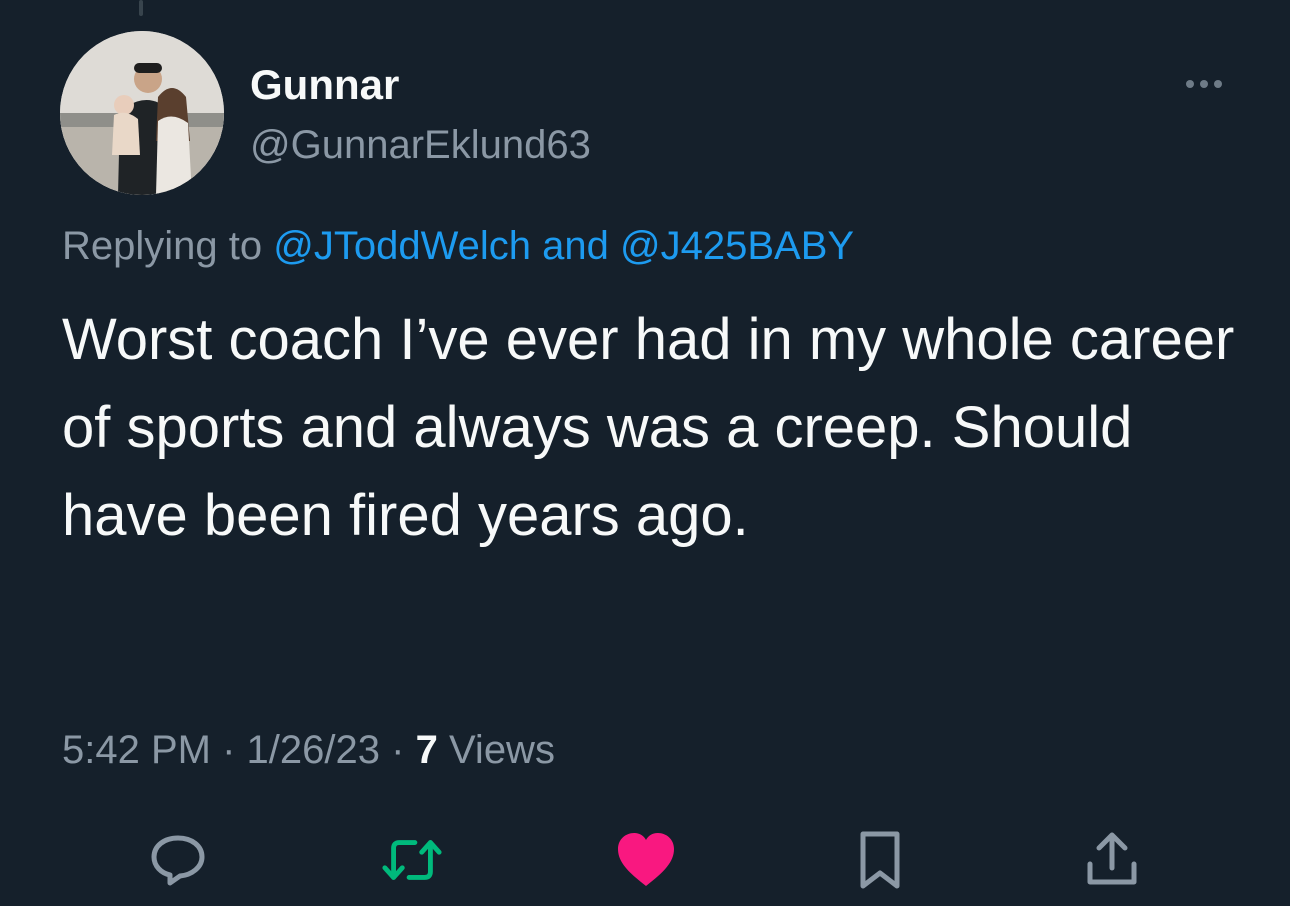 The width and height of the screenshot is (1290, 906). I want to click on profile-photo-icon, so click(142, 113).